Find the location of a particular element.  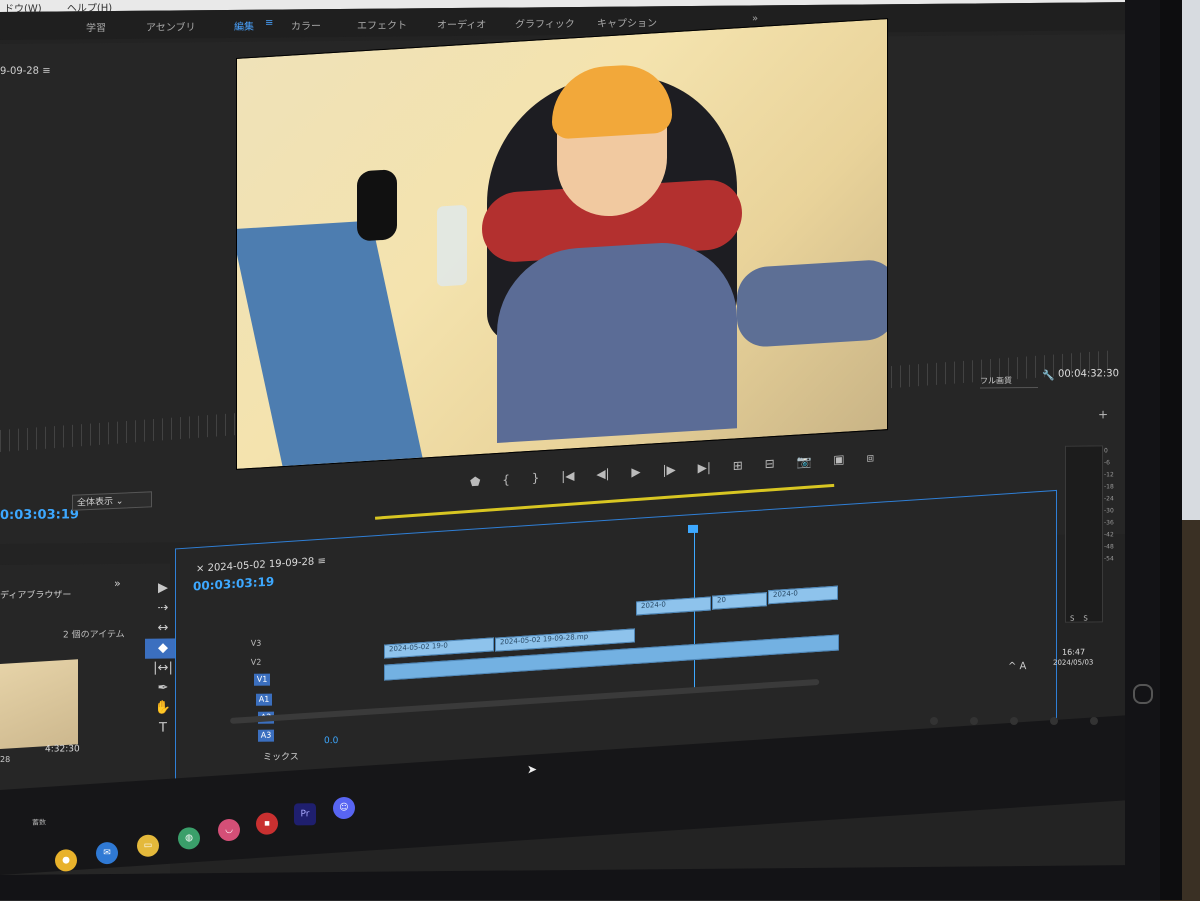

project-item-count: 2 個のアイテム is located at coordinates (94, 635).